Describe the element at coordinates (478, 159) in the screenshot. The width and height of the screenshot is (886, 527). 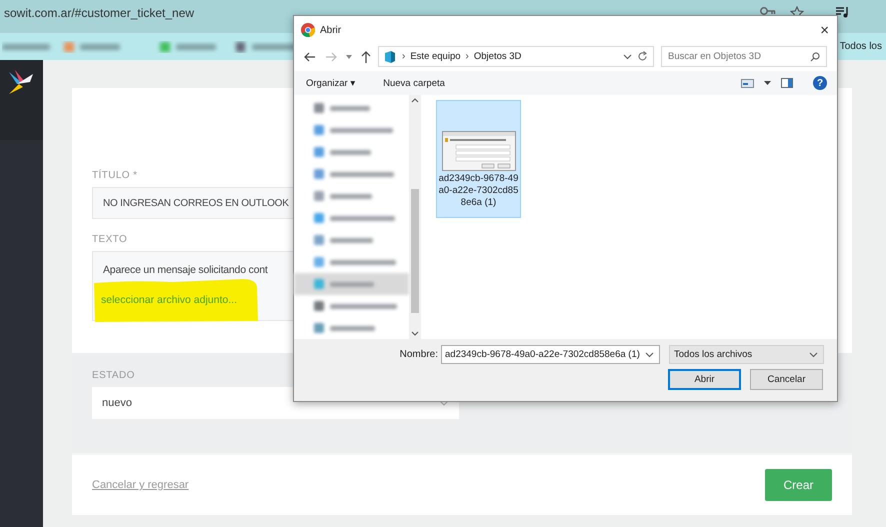
I see `file-item: ad2349cb-9678-49a0-a22e-7302cd858e6a (1)` at that location.